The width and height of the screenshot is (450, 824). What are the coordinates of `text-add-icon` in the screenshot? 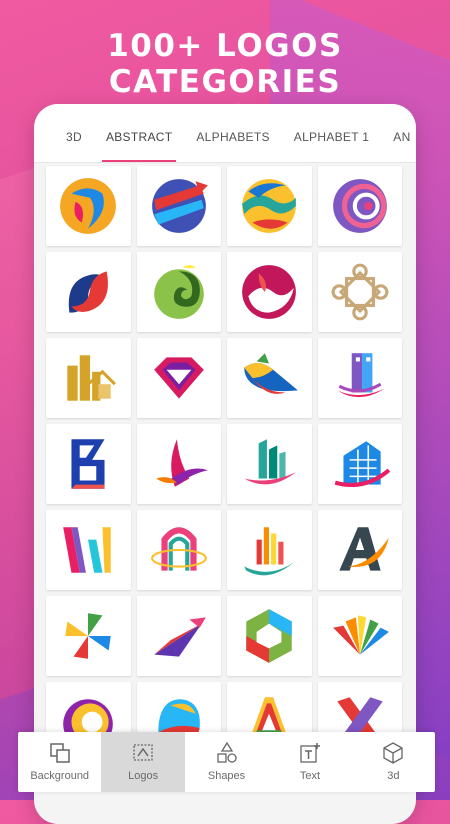 It's located at (310, 753).